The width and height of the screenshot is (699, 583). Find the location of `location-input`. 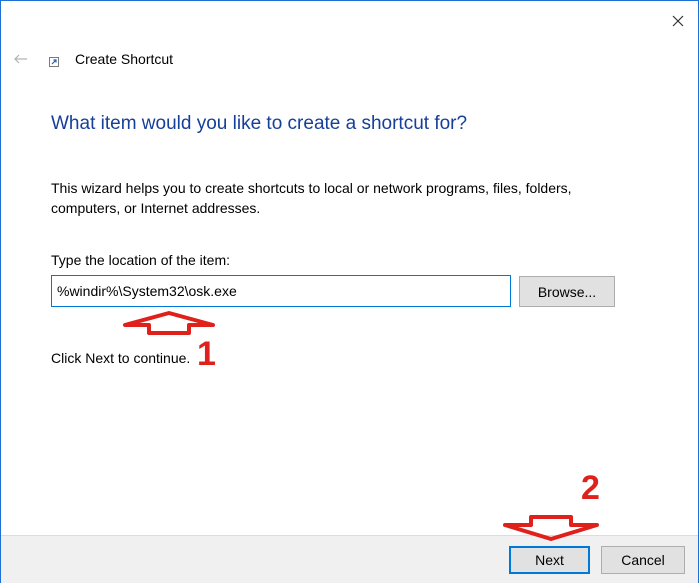

location-input is located at coordinates (281, 291).